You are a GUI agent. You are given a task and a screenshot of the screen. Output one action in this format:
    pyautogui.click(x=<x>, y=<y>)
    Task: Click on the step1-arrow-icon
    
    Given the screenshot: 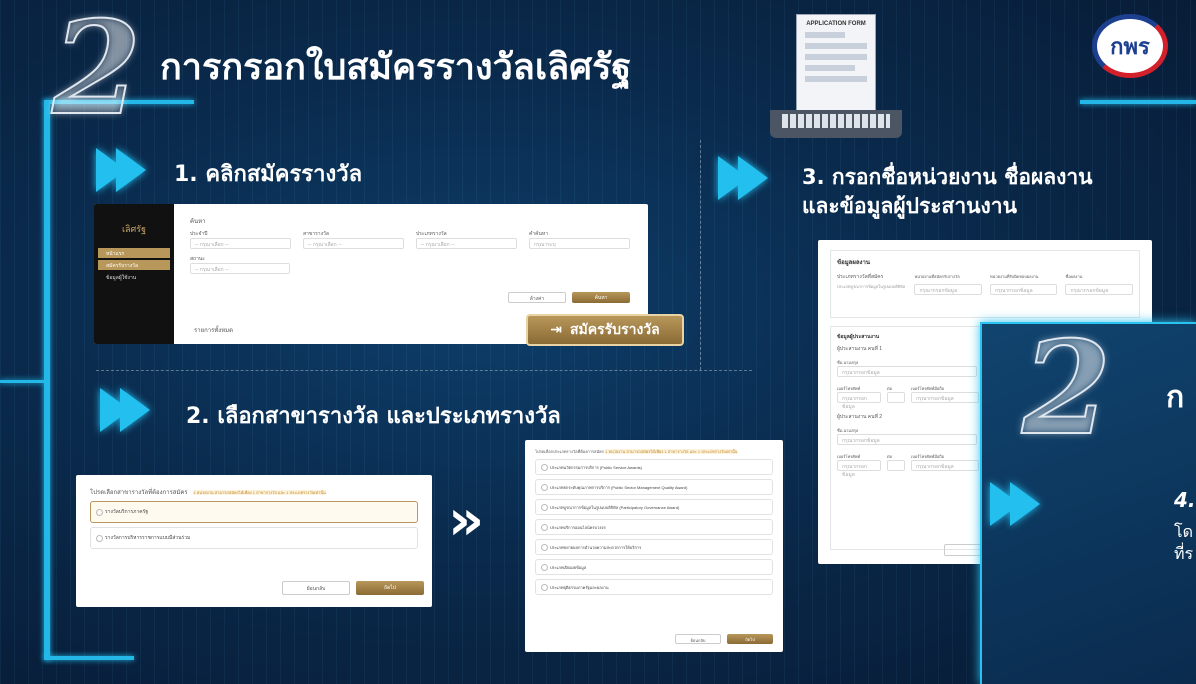 What is the action you would take?
    pyautogui.click(x=121, y=172)
    